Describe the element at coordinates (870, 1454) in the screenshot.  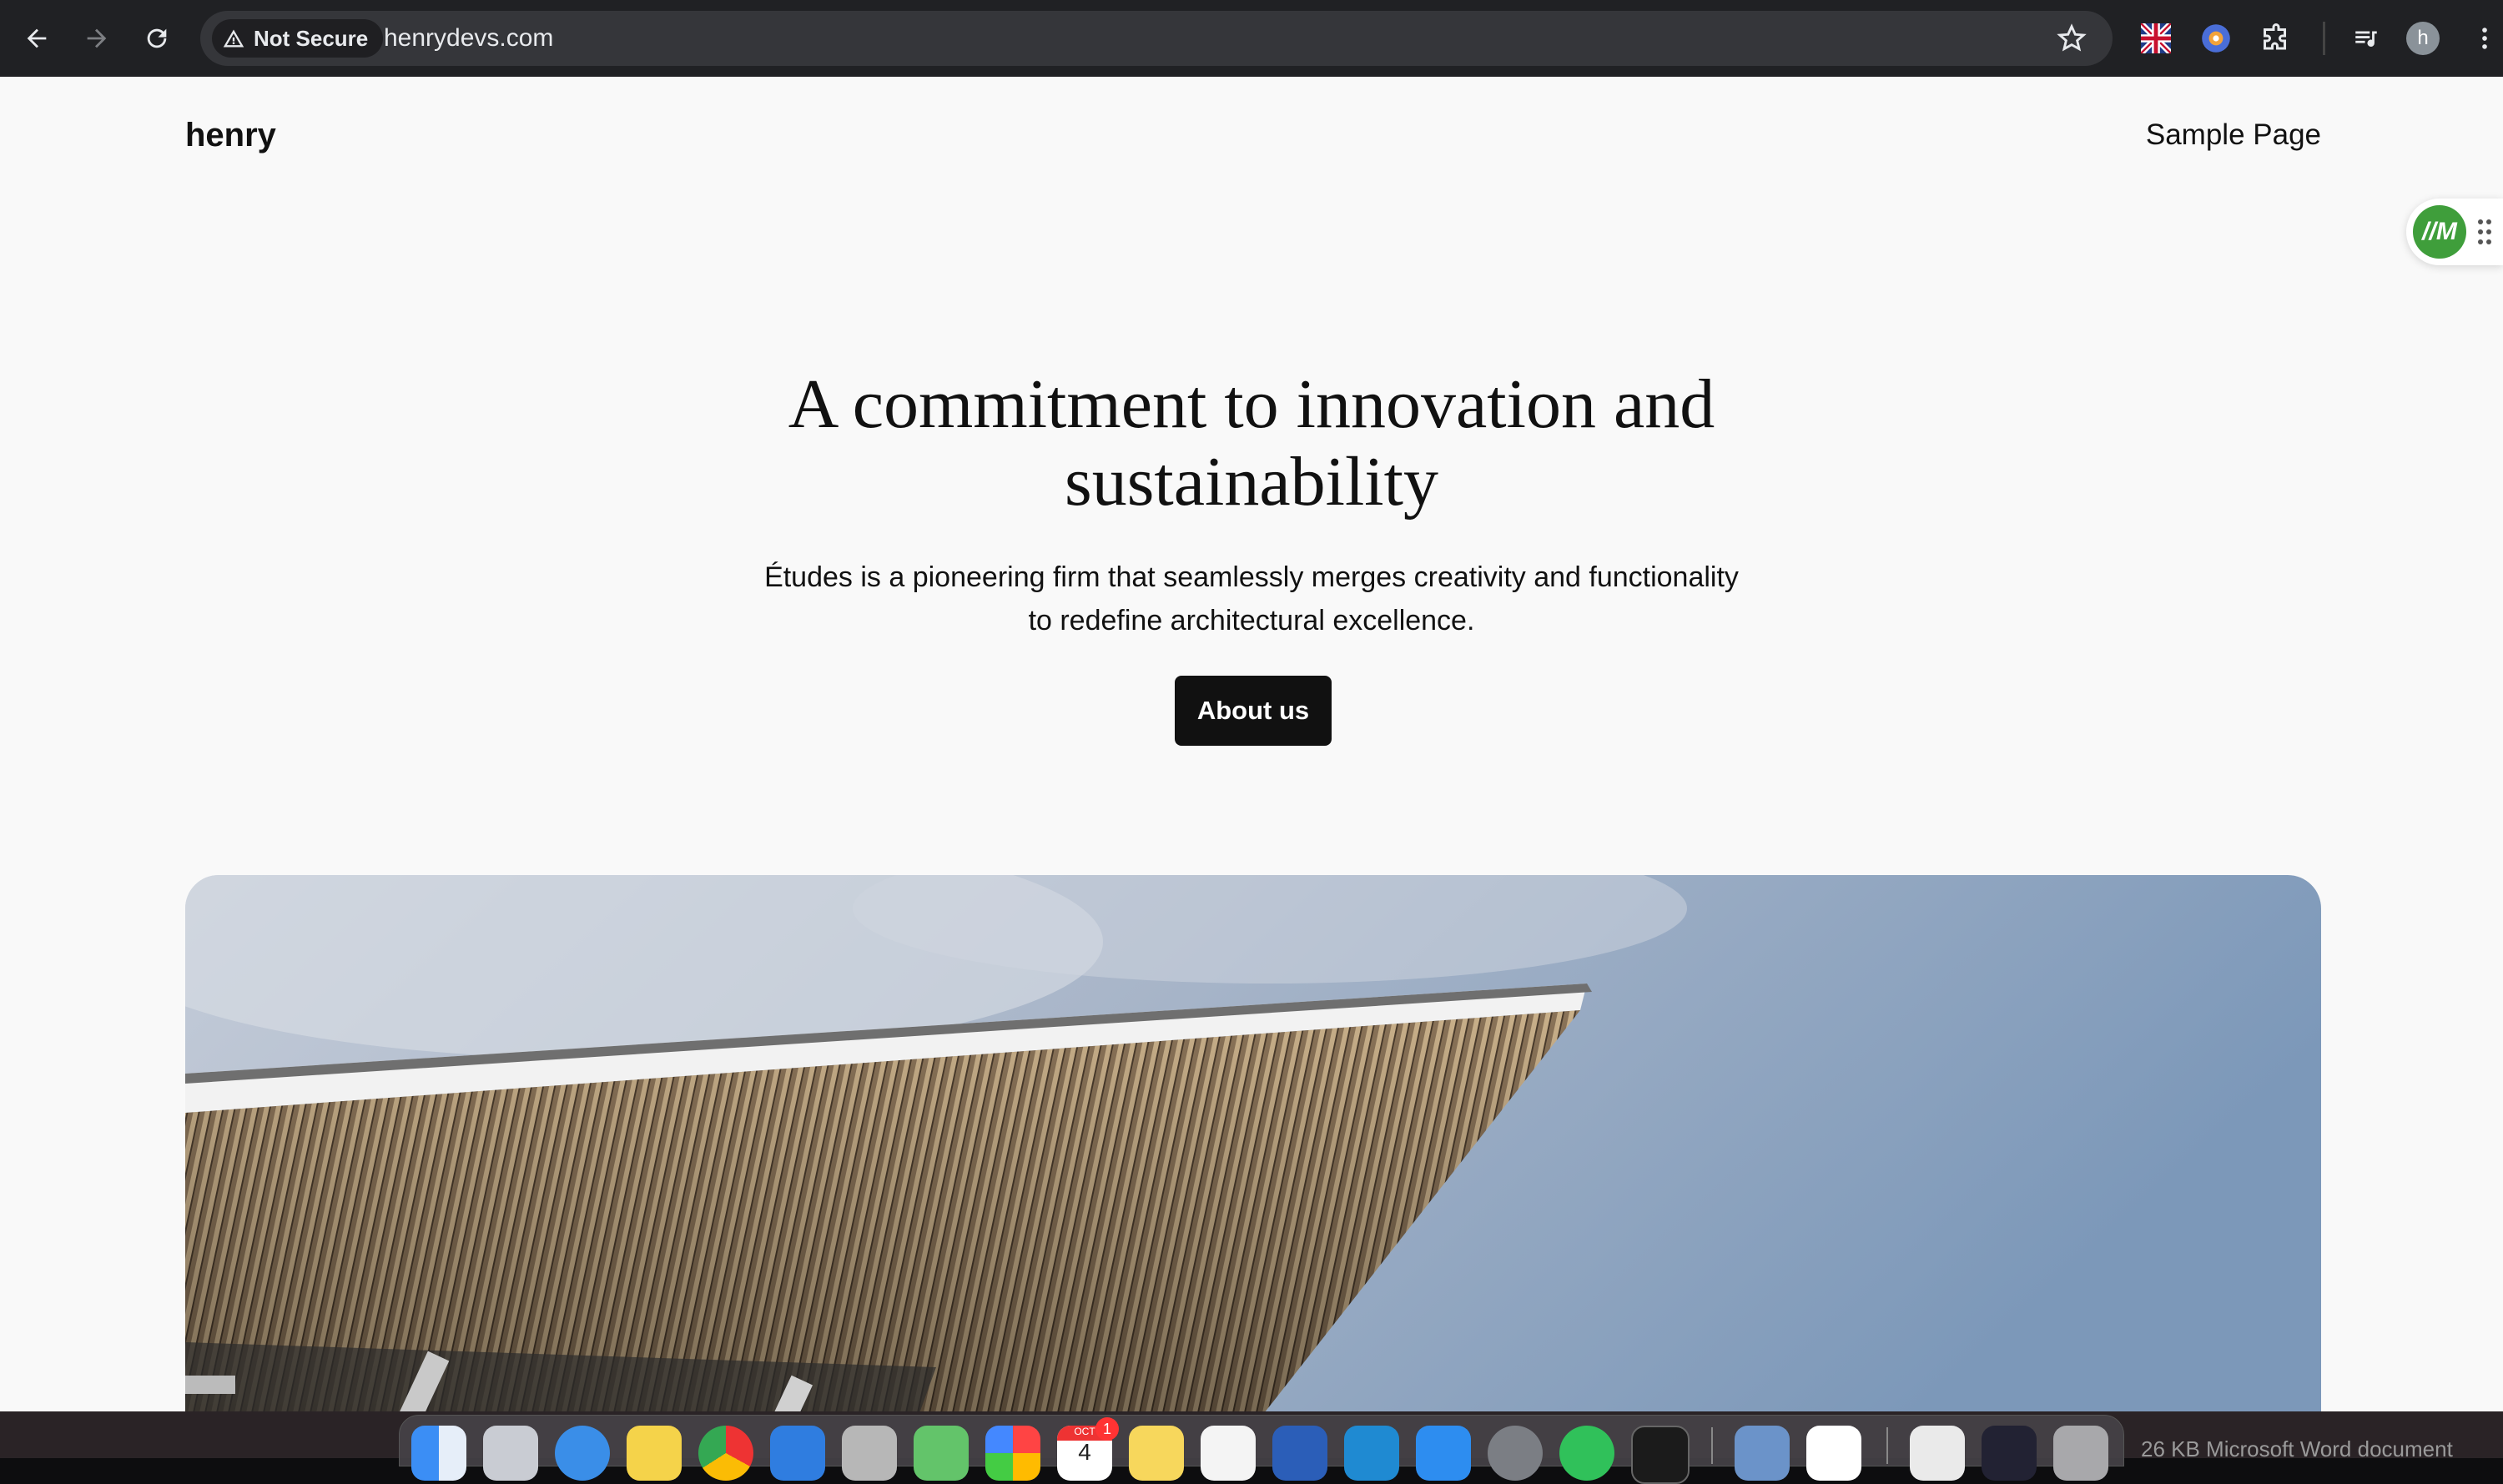
I see `contacts-icon` at that location.